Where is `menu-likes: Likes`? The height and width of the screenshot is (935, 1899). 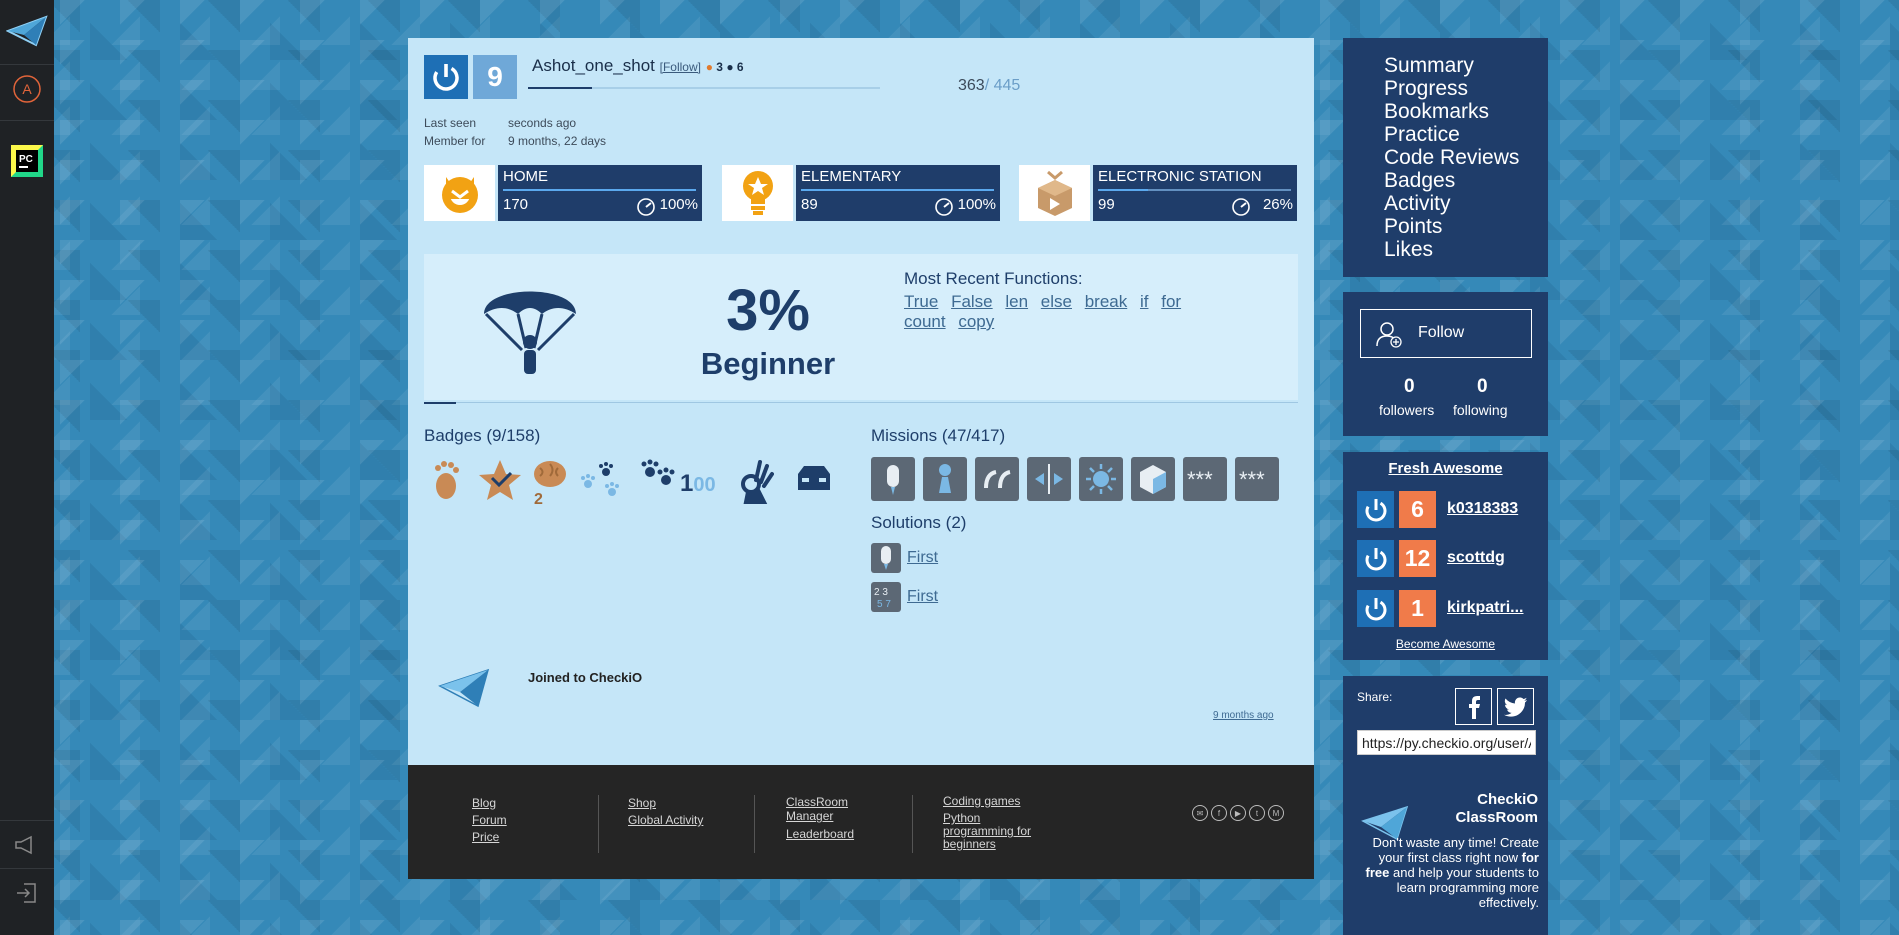
menu-likes: Likes is located at coordinates (1408, 250).